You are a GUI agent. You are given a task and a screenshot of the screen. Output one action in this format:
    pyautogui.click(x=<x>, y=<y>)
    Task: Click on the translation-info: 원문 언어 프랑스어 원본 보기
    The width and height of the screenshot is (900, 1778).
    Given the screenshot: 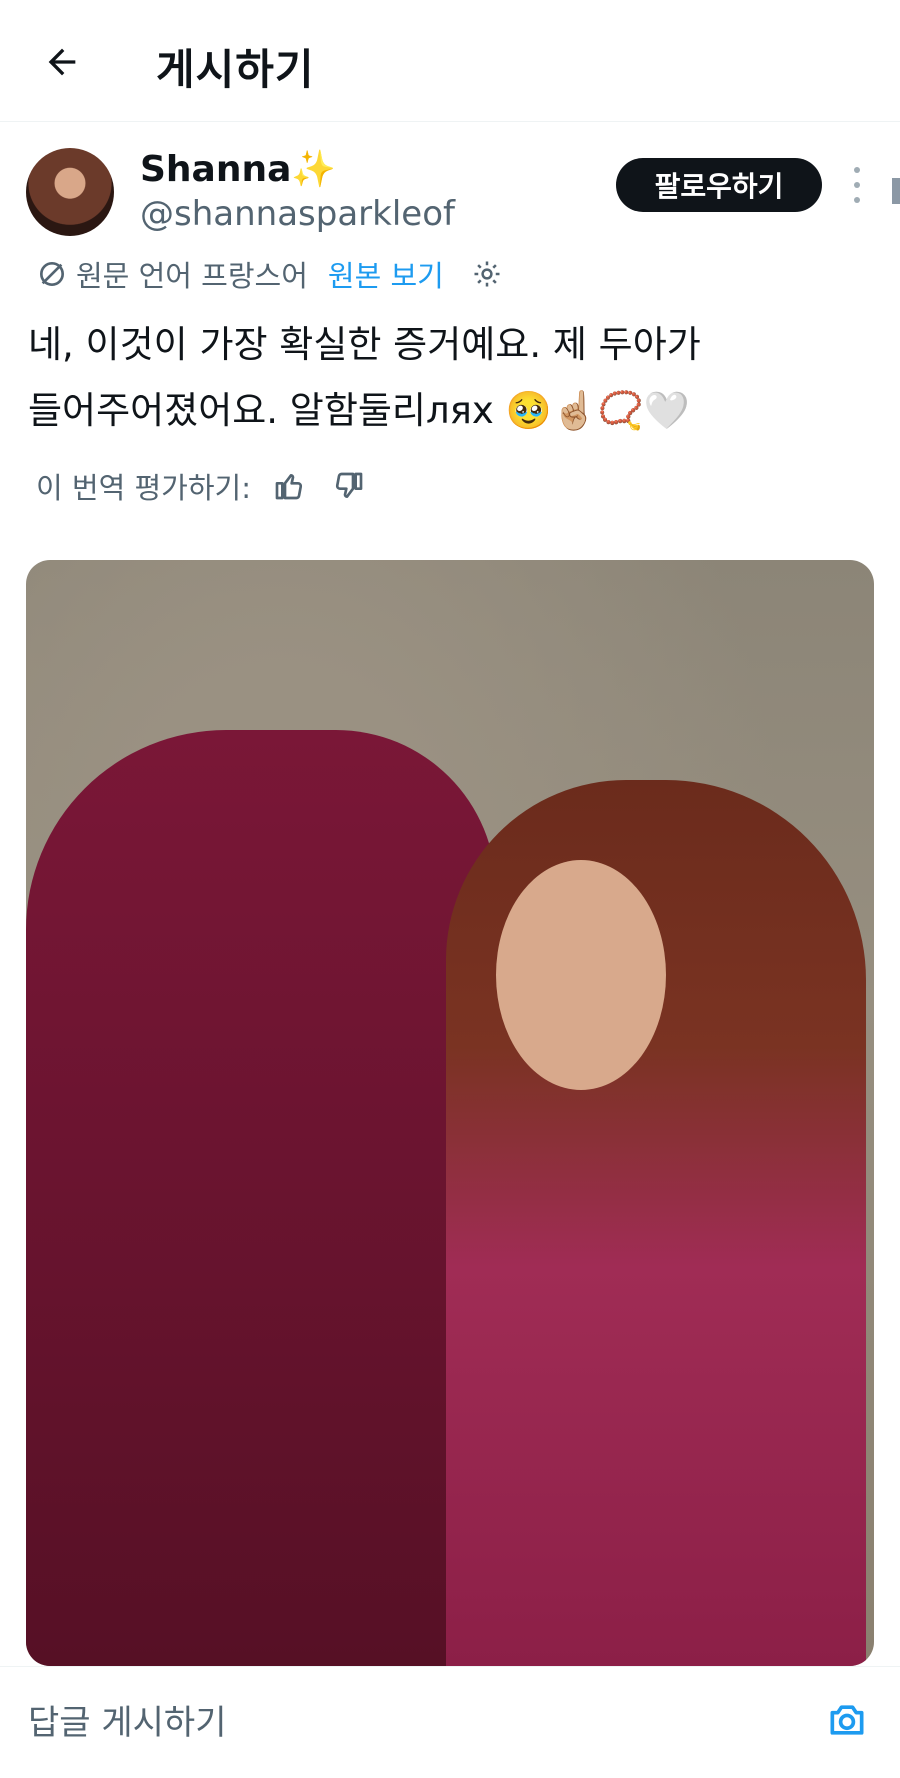 What is the action you would take?
    pyautogui.click(x=269, y=274)
    